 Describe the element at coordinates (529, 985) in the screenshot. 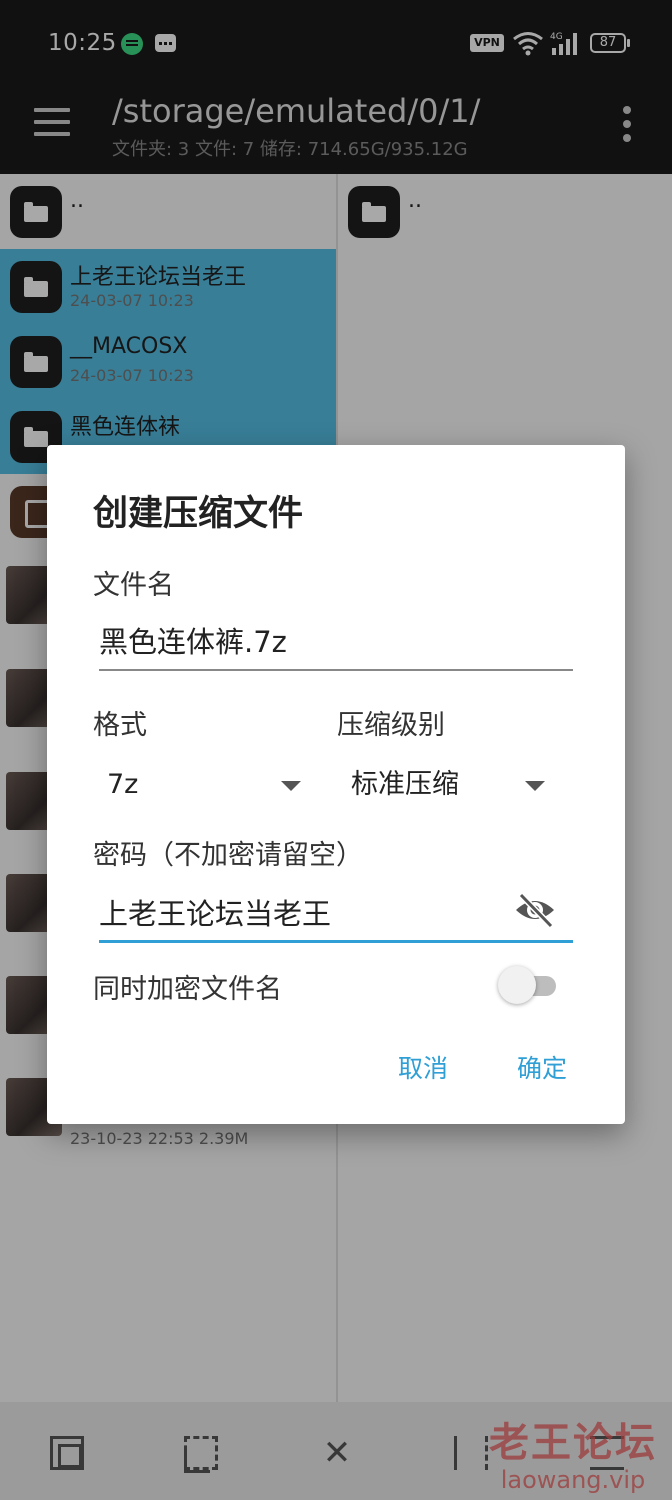

I see `encrypt-filenames-toggle` at that location.